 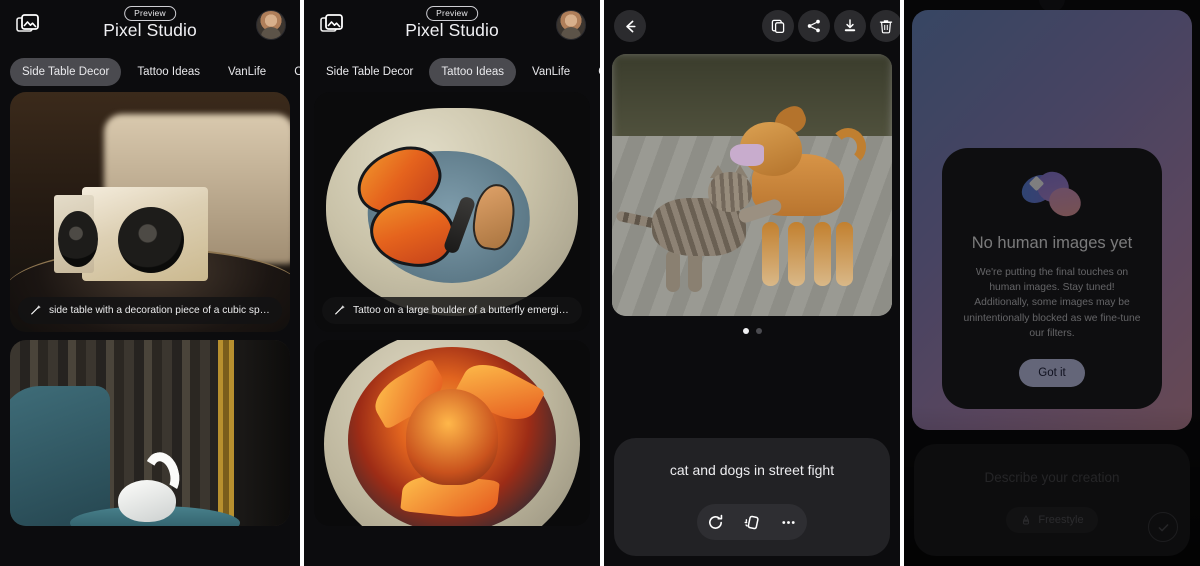 I want to click on back-arrow-icon, so click(x=630, y=26).